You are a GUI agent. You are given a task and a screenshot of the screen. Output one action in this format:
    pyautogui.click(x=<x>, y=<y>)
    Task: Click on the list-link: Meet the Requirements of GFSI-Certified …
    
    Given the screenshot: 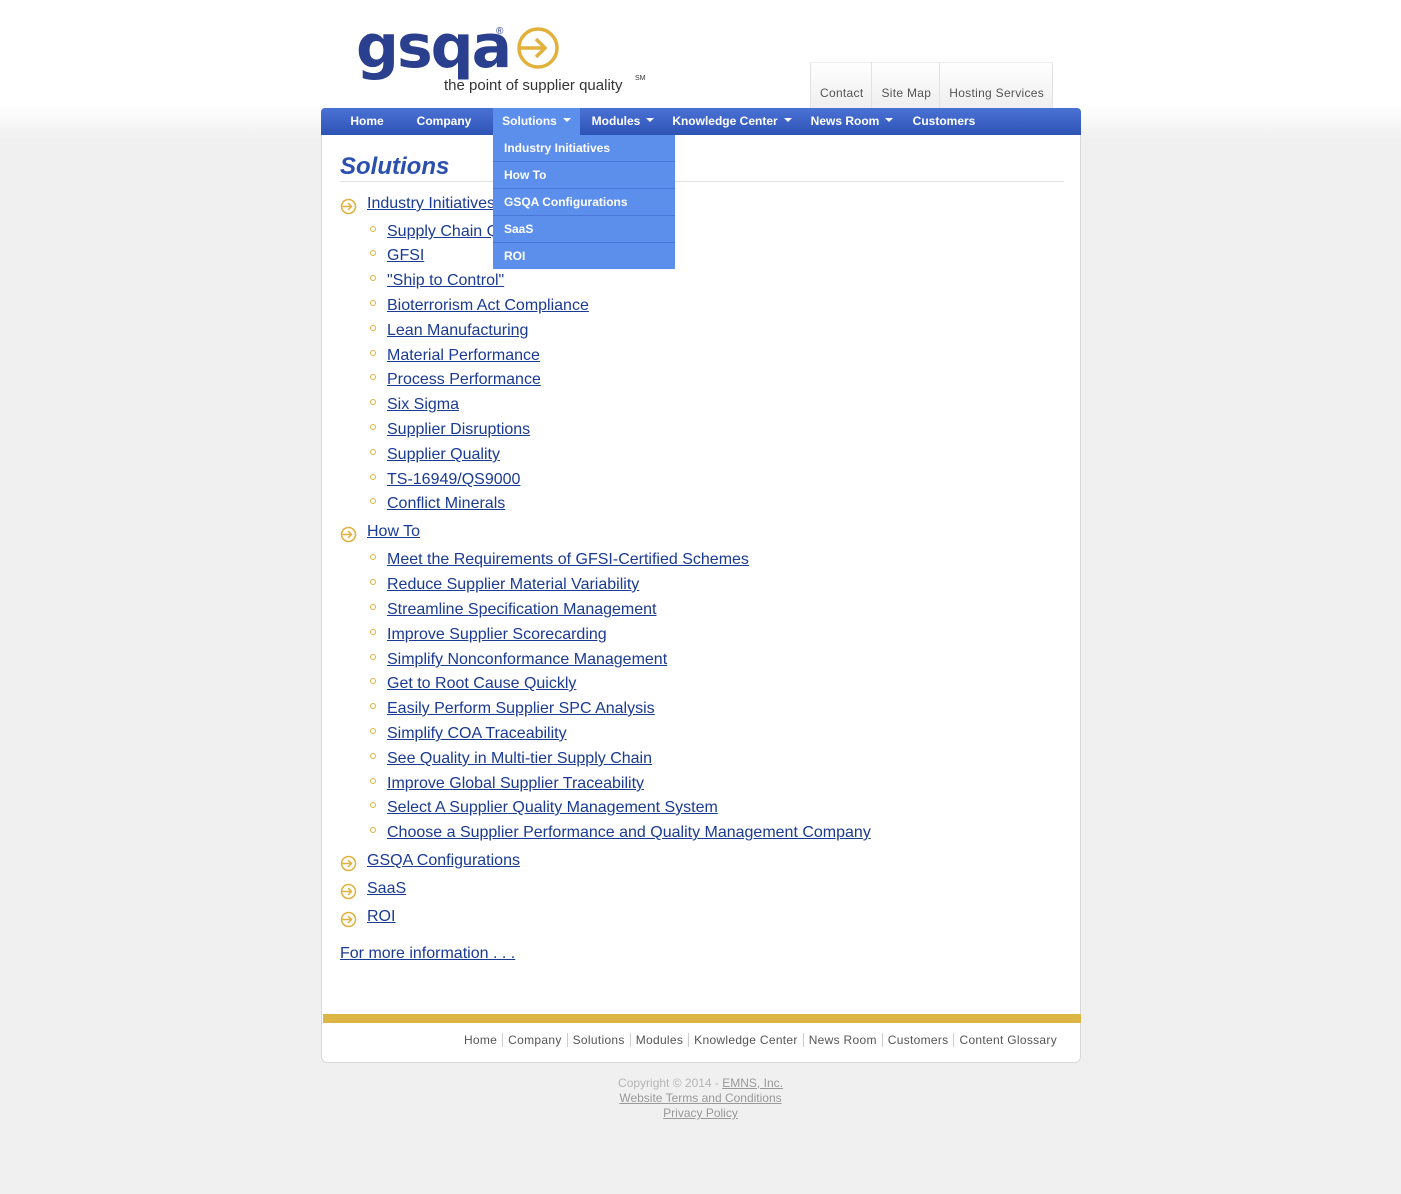 What is the action you would take?
    pyautogui.click(x=568, y=560)
    